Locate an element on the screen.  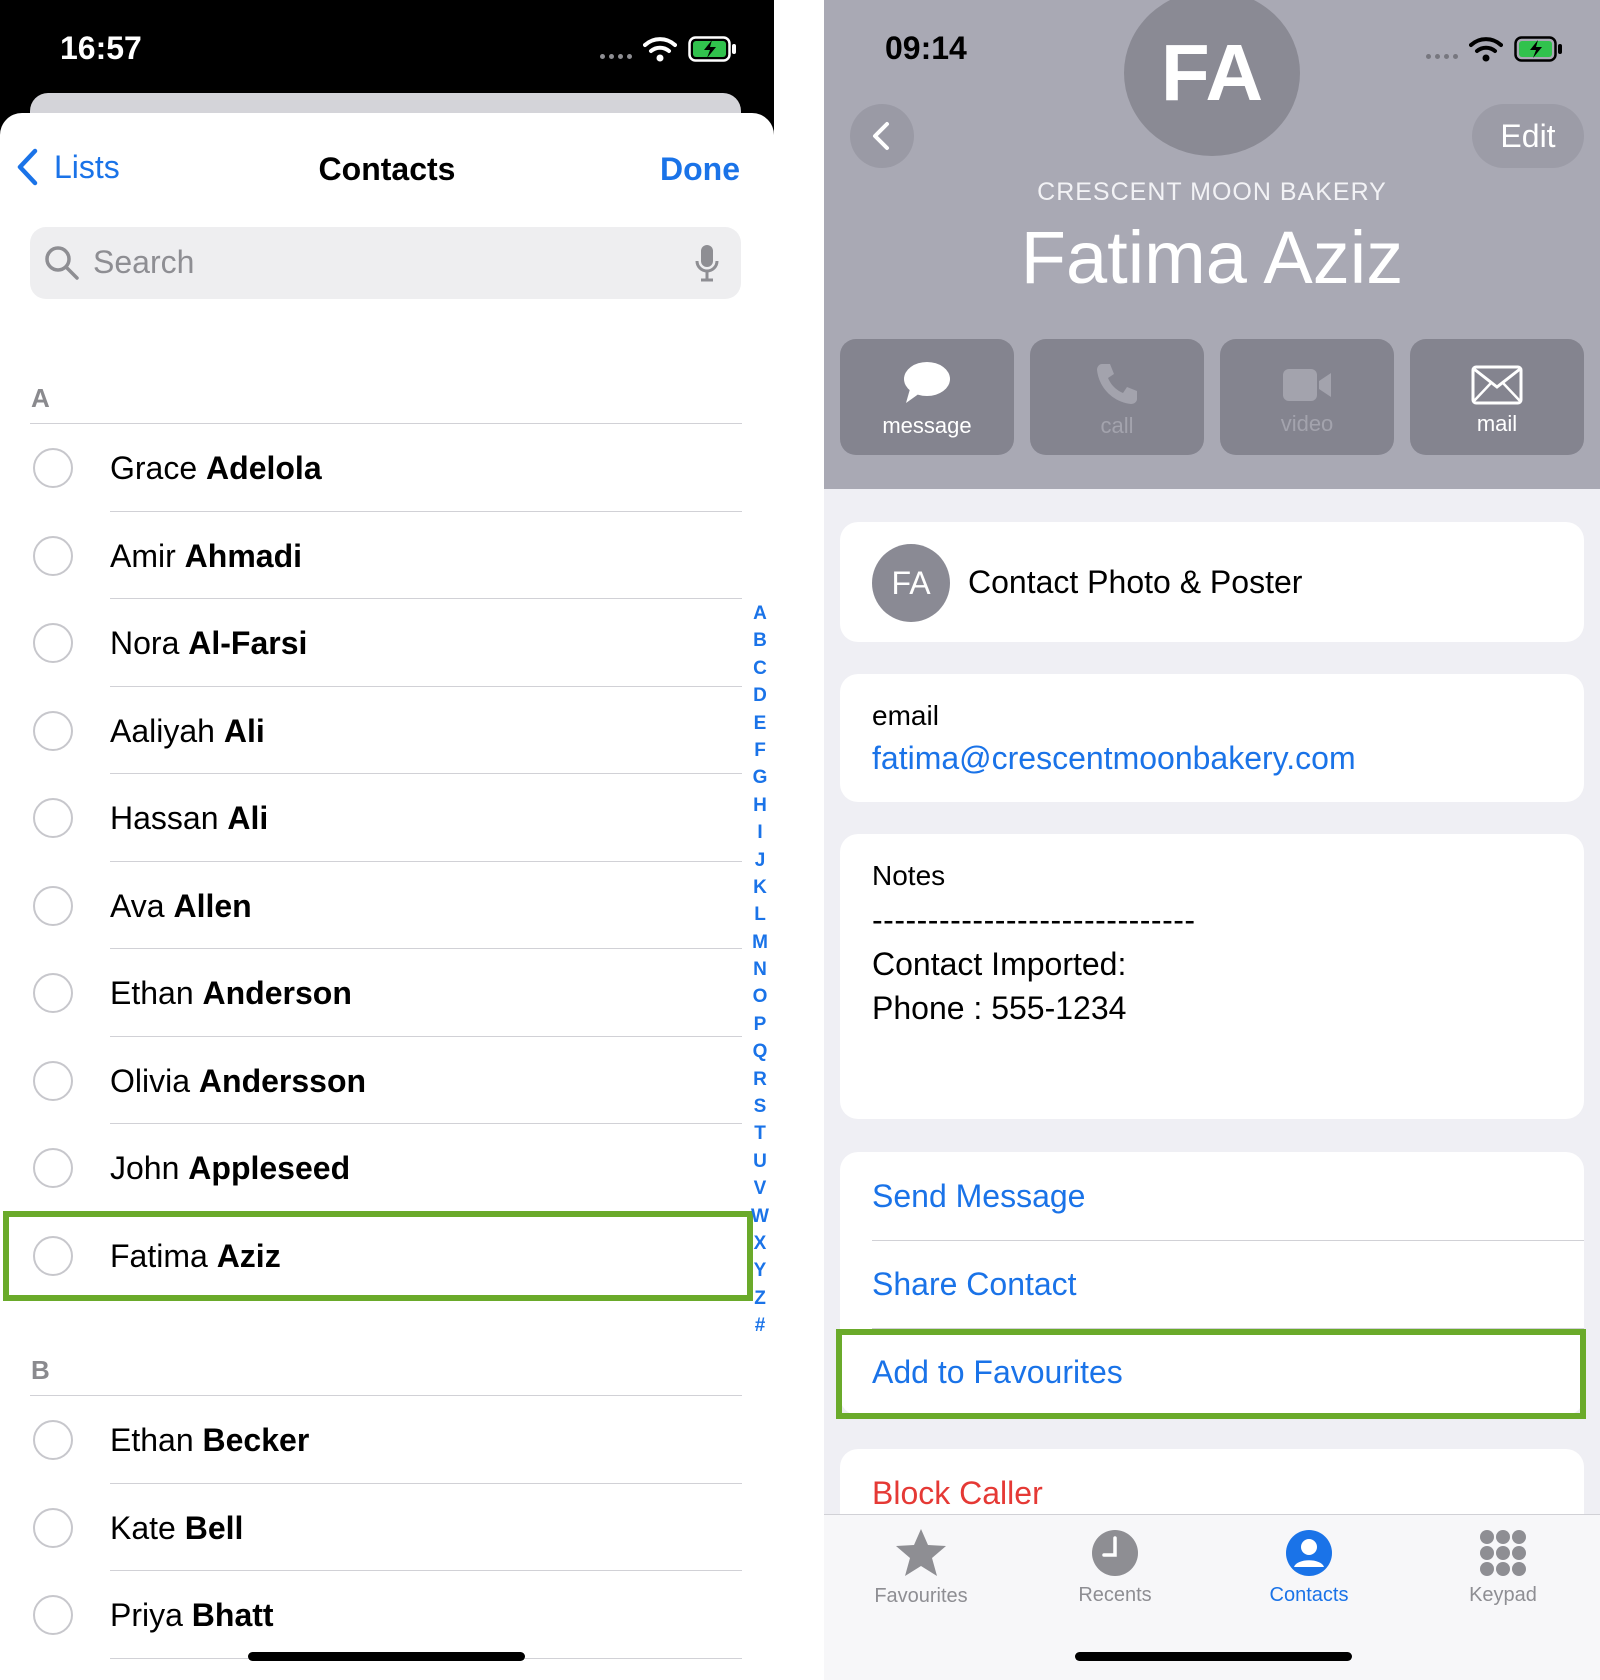
contact-name: Amir Ahmadi is located at coordinates (206, 556).